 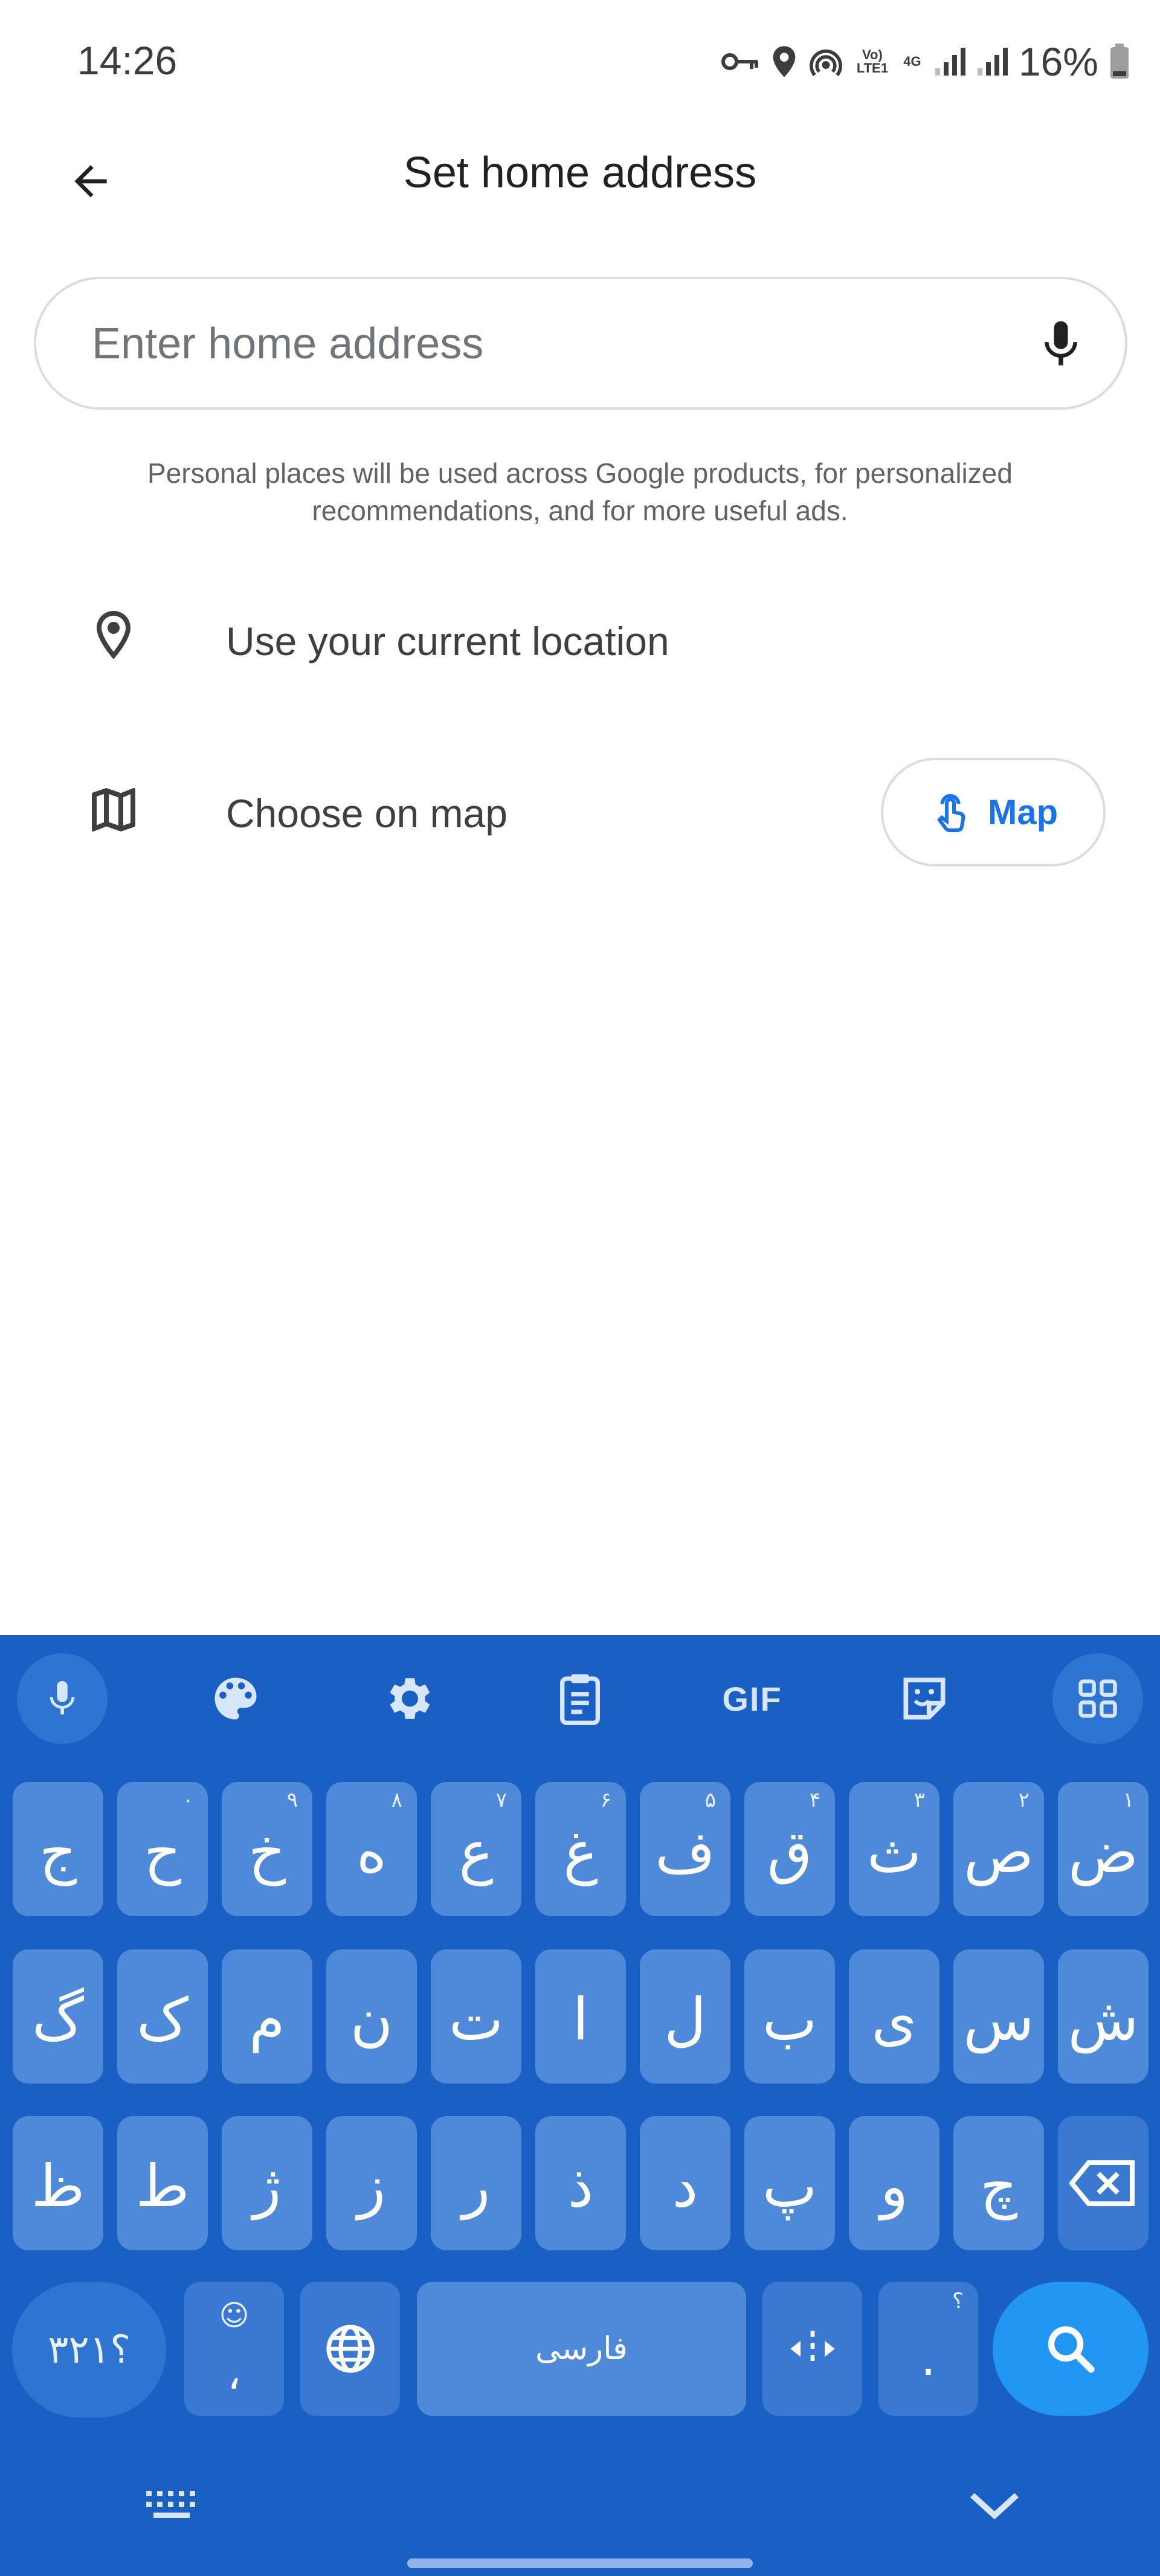 I want to click on map-button: Map, so click(x=993, y=813).